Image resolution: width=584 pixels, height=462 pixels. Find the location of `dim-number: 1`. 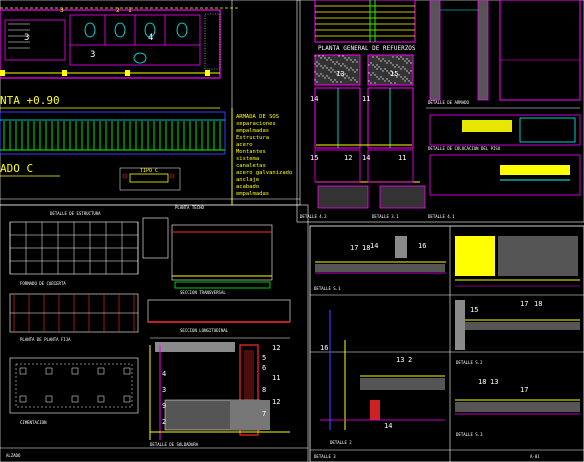

dim-number: 1 is located at coordinates (130, 10).